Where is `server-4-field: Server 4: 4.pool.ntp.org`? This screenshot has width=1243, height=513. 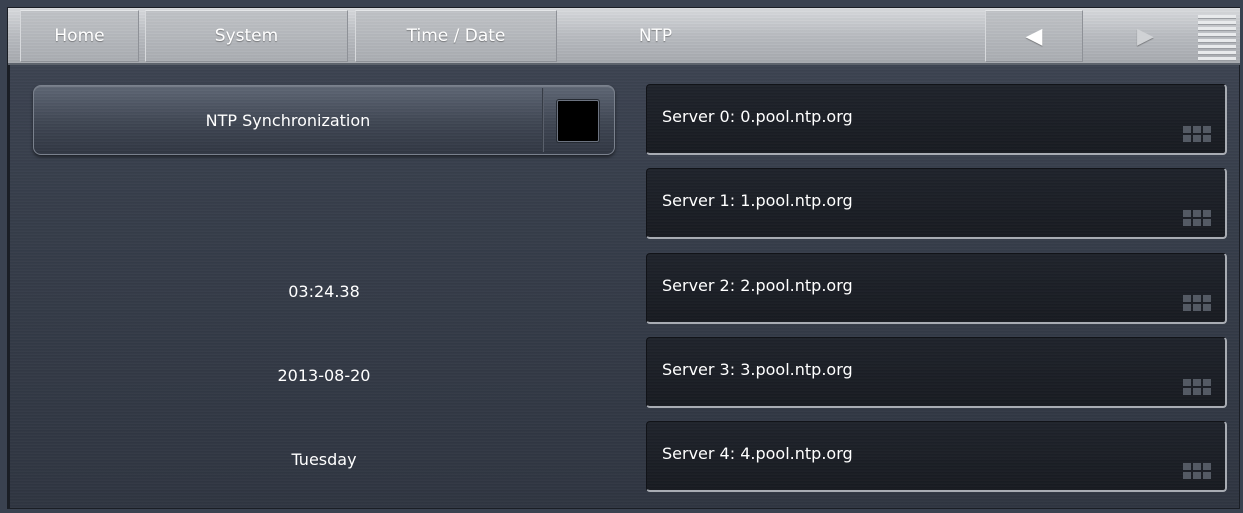
server-4-field: Server 4: 4.pool.ntp.org is located at coordinates (936, 456).